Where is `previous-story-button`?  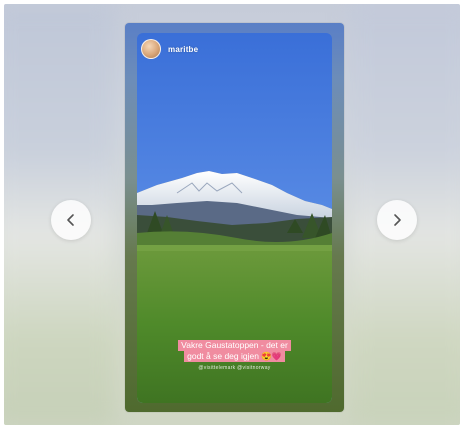 previous-story-button is located at coordinates (71, 220).